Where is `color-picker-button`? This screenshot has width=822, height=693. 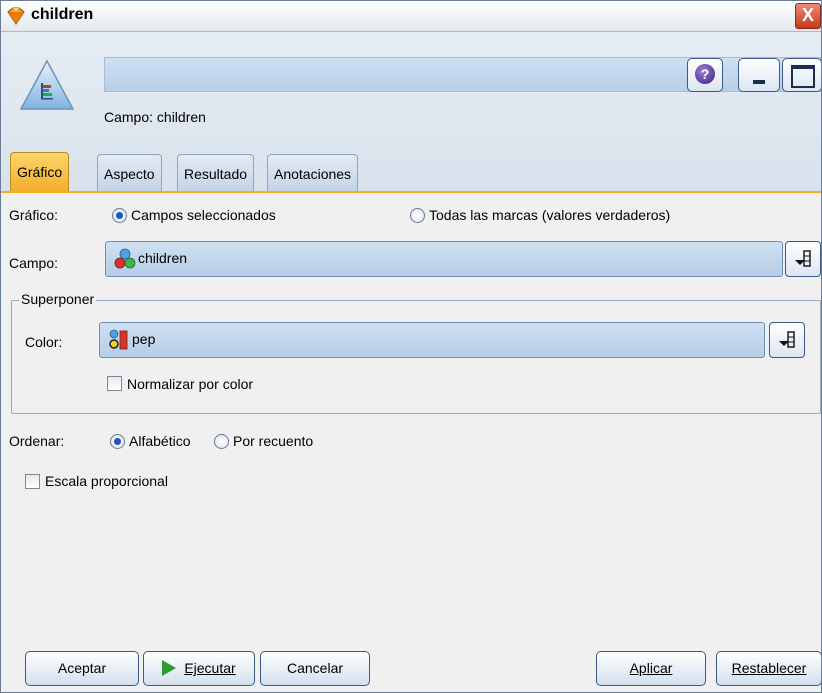 color-picker-button is located at coordinates (787, 340).